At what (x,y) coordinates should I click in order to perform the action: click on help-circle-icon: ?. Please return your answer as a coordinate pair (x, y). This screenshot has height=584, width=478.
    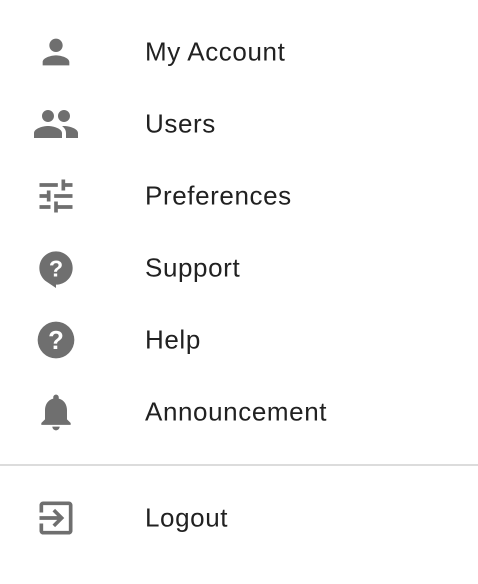
    Looking at the image, I should click on (56, 340).